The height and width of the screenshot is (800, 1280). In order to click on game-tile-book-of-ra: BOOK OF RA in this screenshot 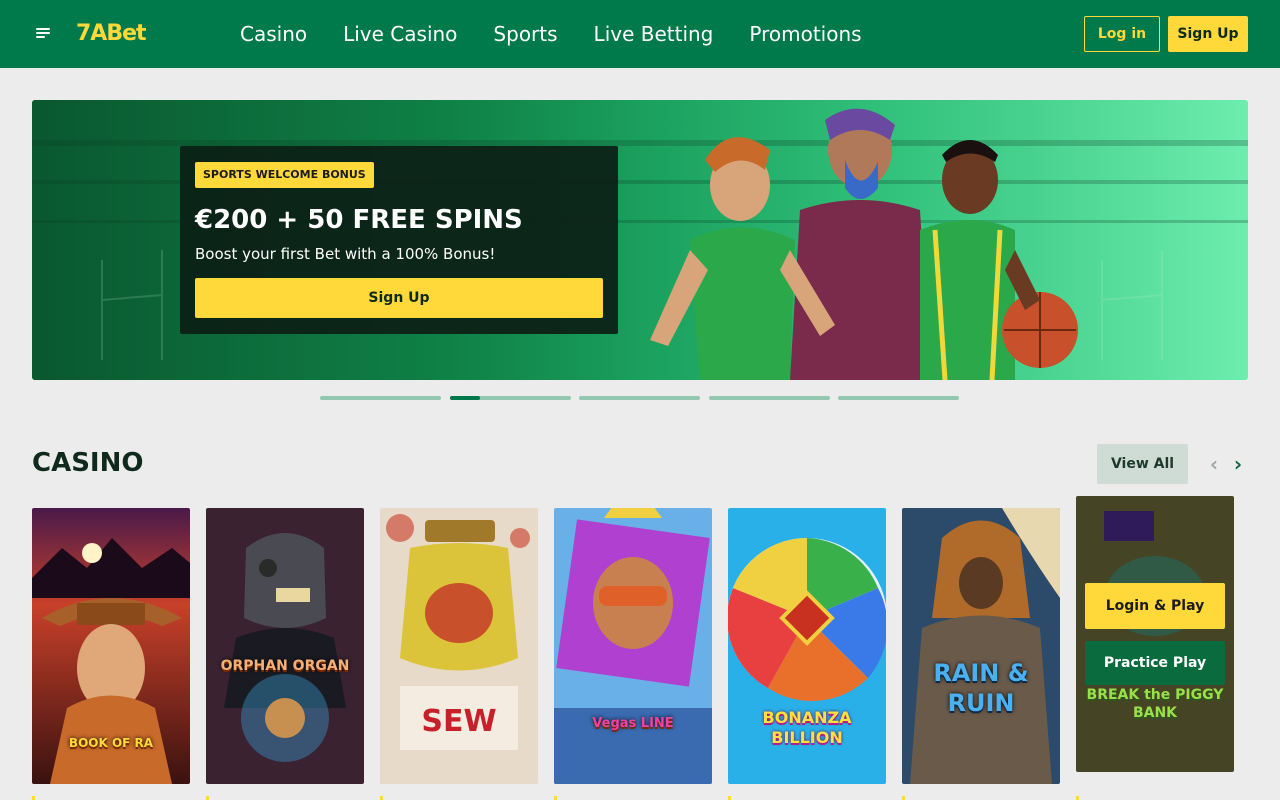, I will do `click(111, 646)`.